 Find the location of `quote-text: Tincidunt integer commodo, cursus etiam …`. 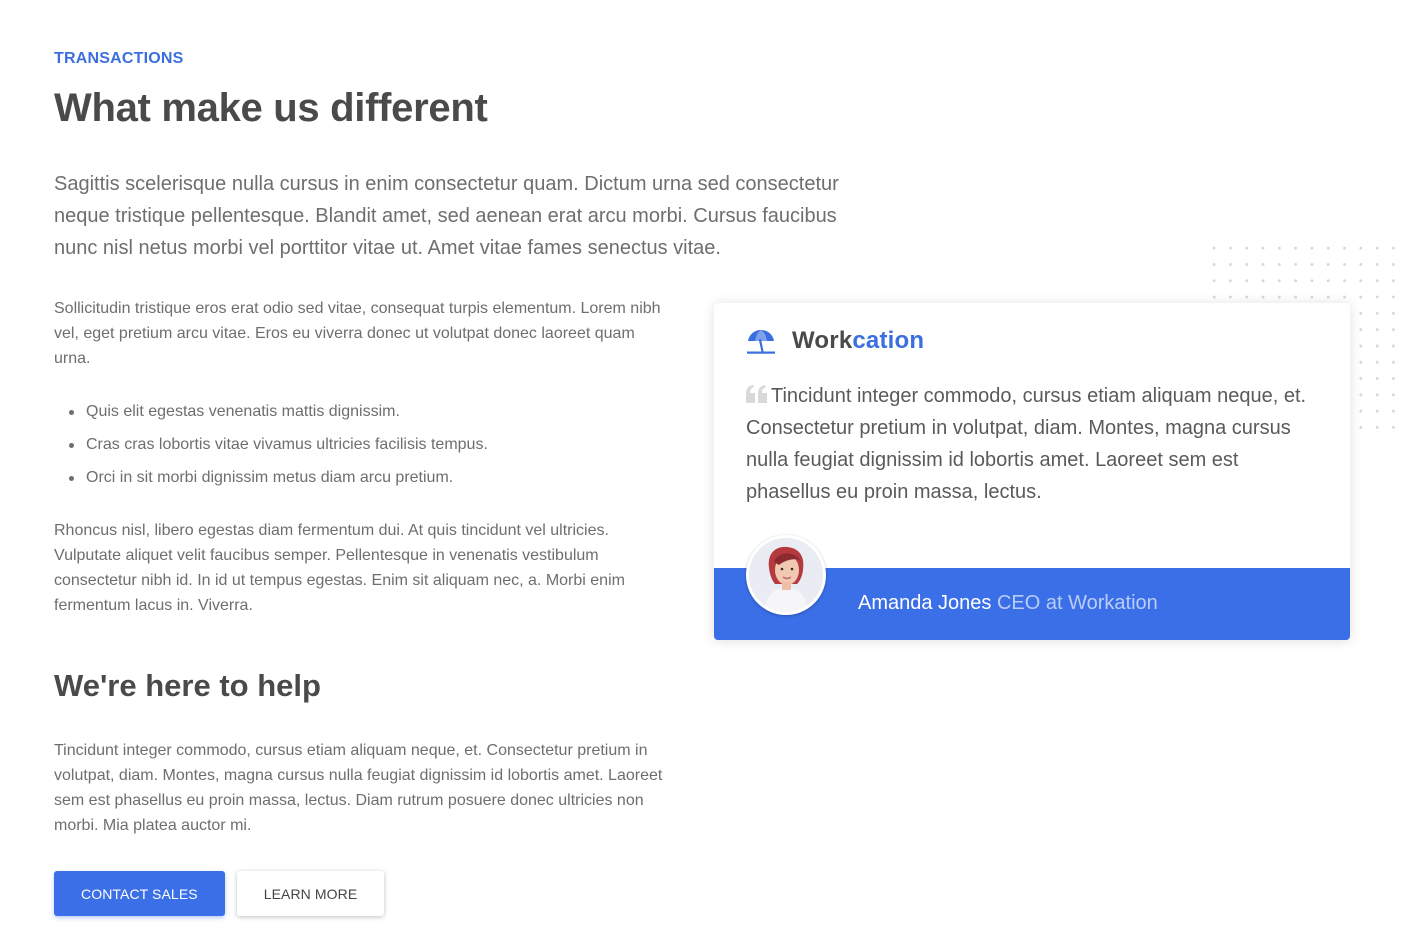

quote-text: Tincidunt integer commodo, cursus etiam … is located at coordinates (1026, 444).